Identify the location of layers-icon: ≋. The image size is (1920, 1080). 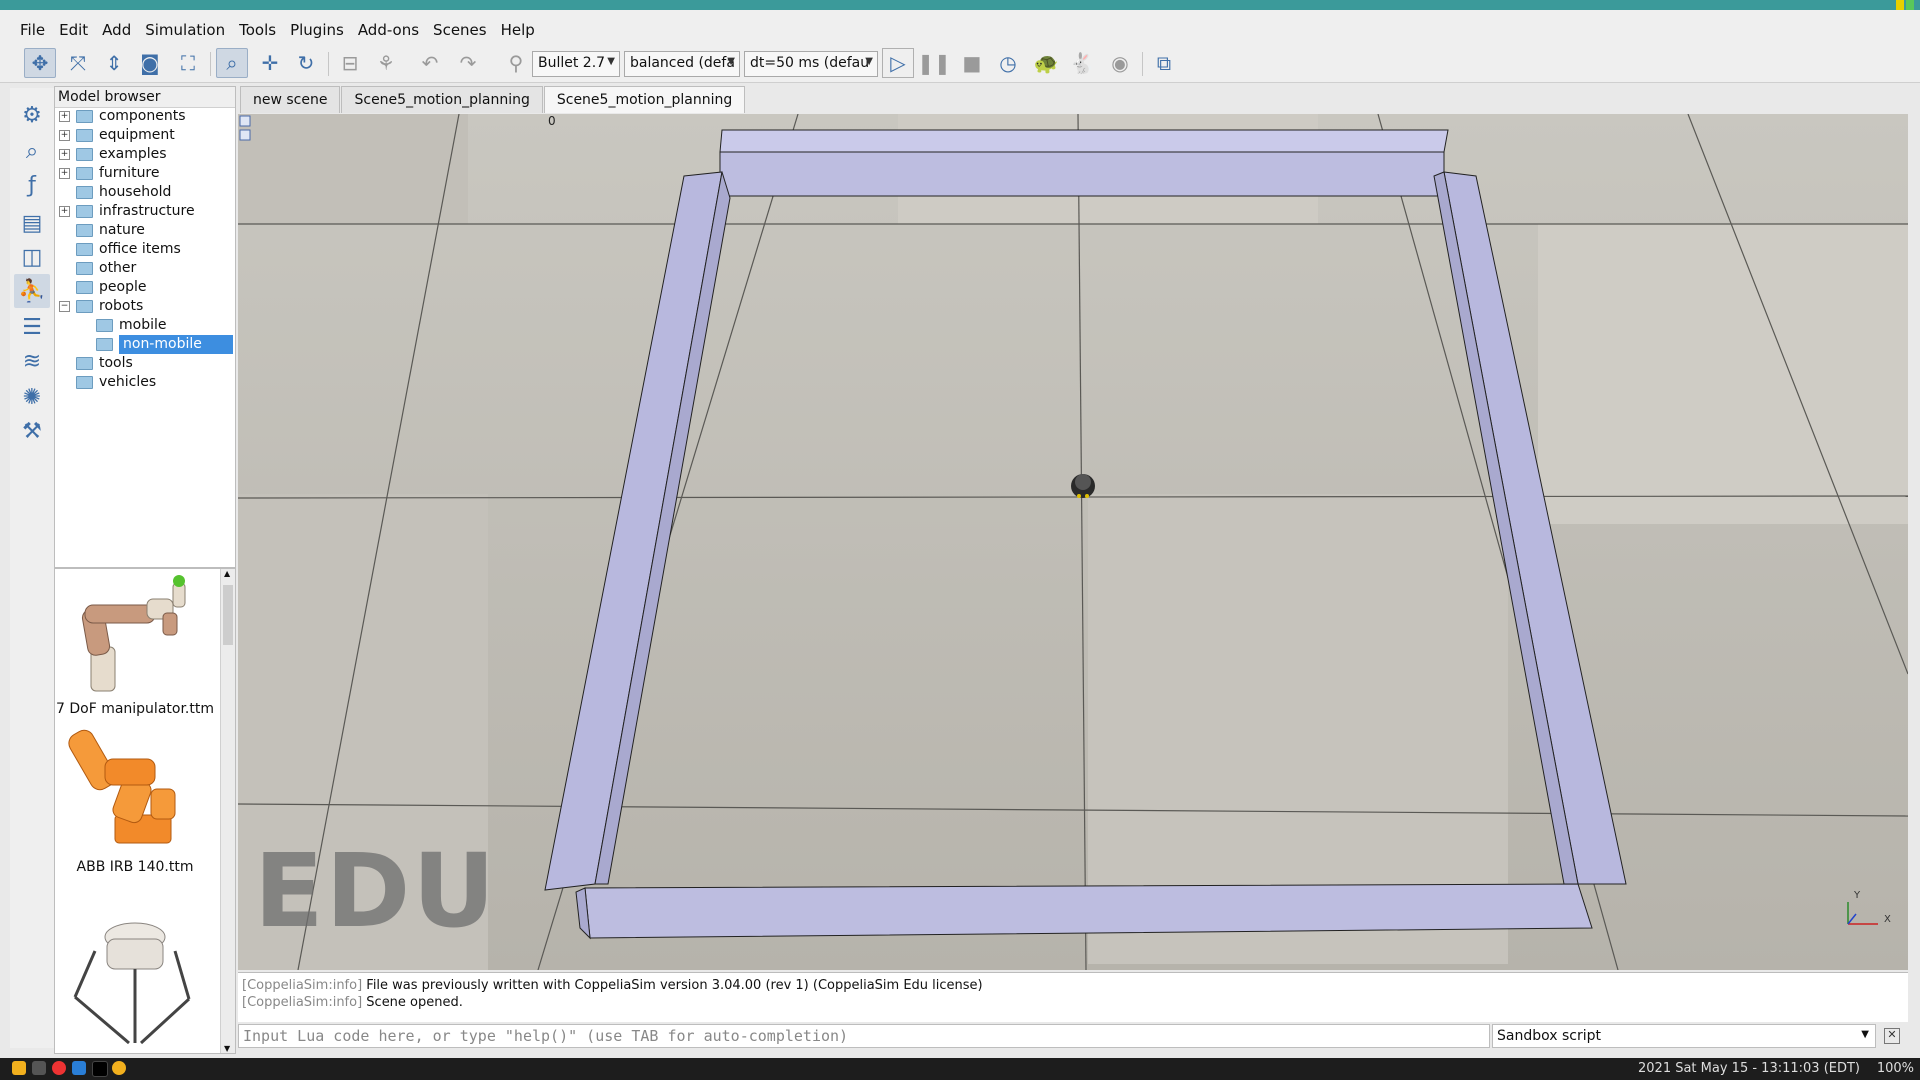
(32, 361).